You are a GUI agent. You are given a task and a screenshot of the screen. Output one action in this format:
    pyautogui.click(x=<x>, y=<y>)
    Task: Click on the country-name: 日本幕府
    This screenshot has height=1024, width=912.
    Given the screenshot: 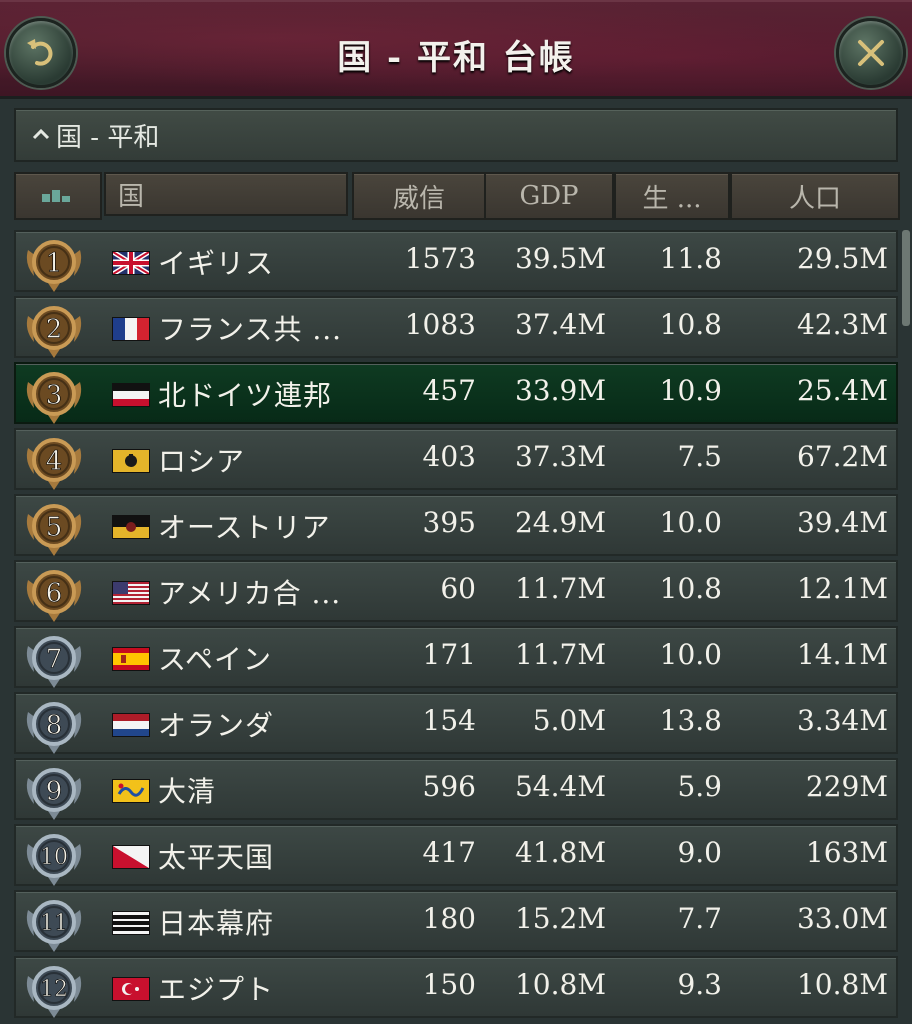 What is the action you would take?
    pyautogui.click(x=216, y=922)
    